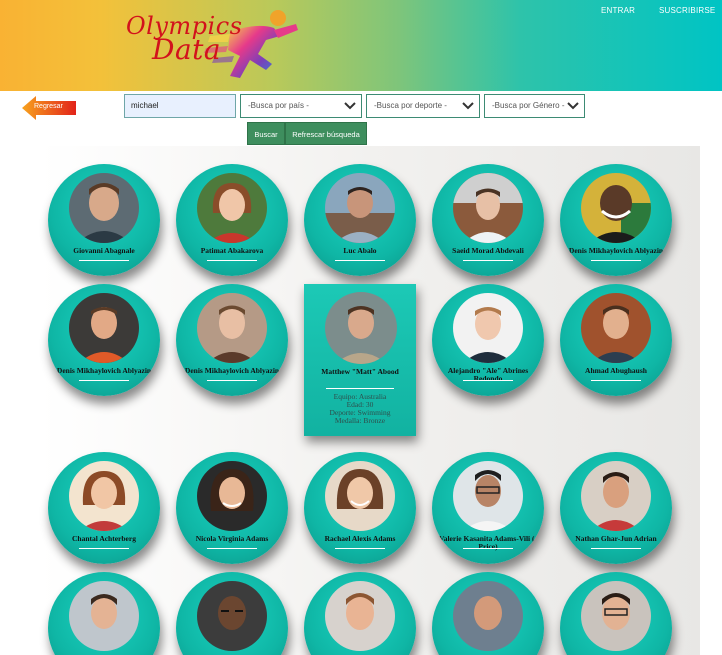  I want to click on sport-select-value: -Busca por deporte -, so click(410, 105).